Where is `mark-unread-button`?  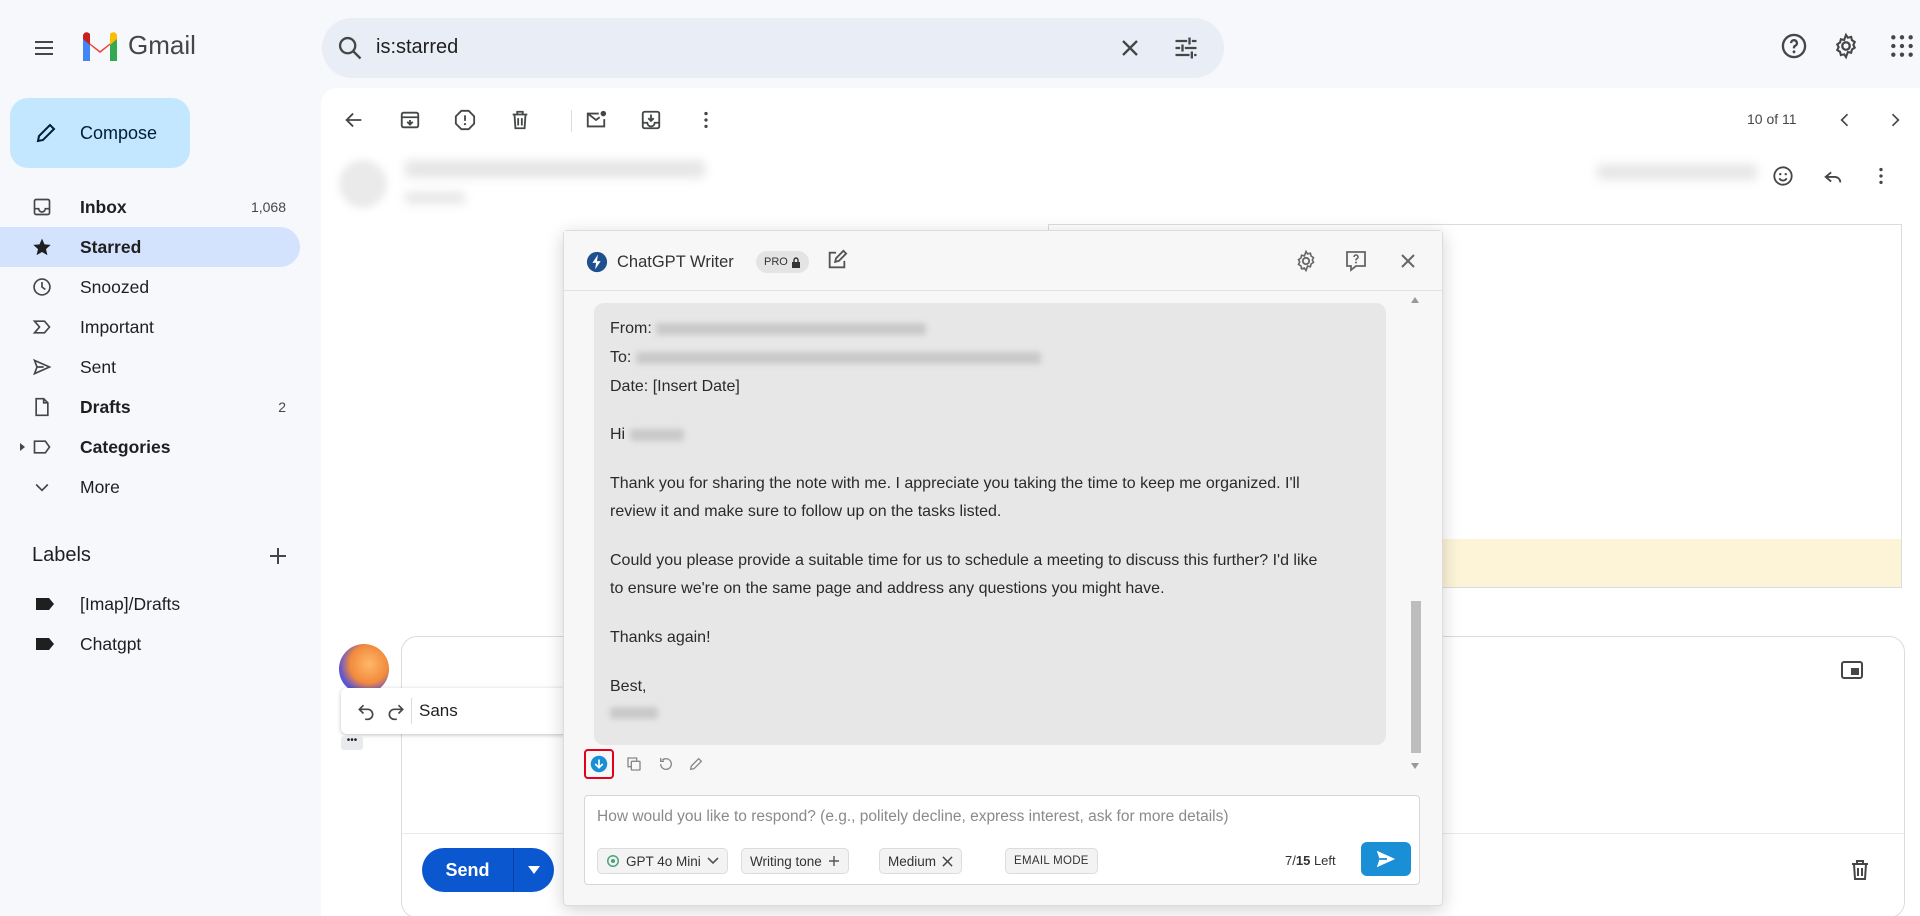 mark-unread-button is located at coordinates (596, 120).